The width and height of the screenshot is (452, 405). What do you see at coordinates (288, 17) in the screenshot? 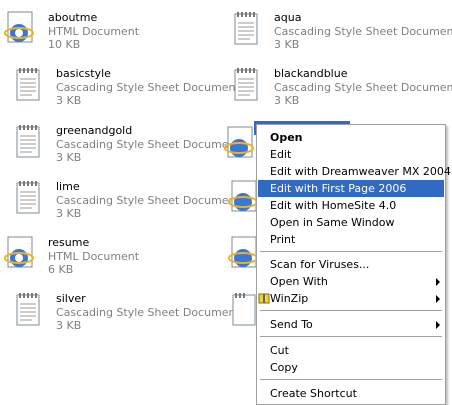
I see `file-name: aqua` at bounding box center [288, 17].